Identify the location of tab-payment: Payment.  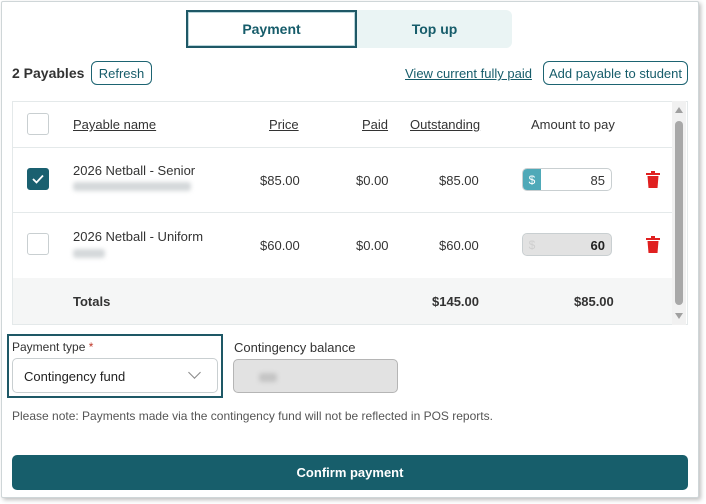
(271, 29).